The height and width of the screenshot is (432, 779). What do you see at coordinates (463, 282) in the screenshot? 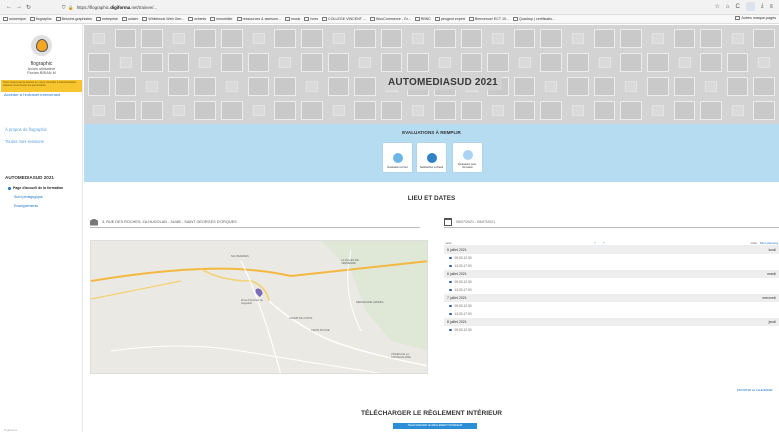
I see `slot-time: 09:30-12:30` at bounding box center [463, 282].